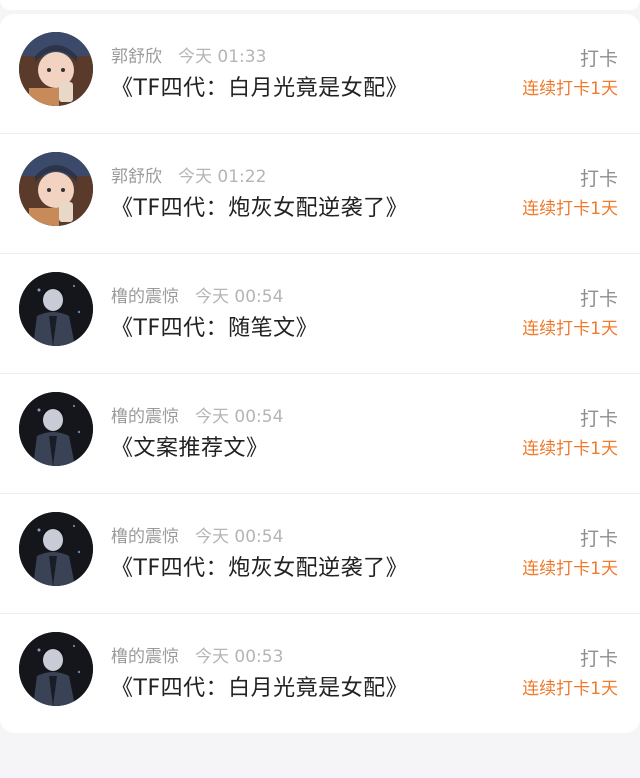  I want to click on item-meta: 郭舒欣 今天 01:33, so click(188, 54).